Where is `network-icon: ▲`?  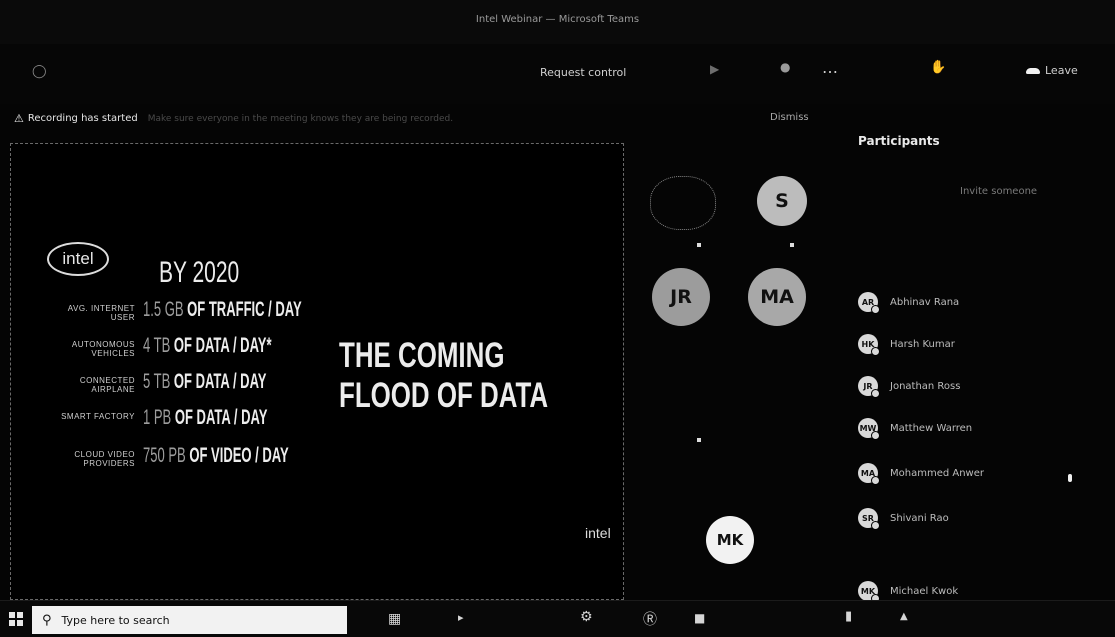
network-icon: ▲ is located at coordinates (904, 616).